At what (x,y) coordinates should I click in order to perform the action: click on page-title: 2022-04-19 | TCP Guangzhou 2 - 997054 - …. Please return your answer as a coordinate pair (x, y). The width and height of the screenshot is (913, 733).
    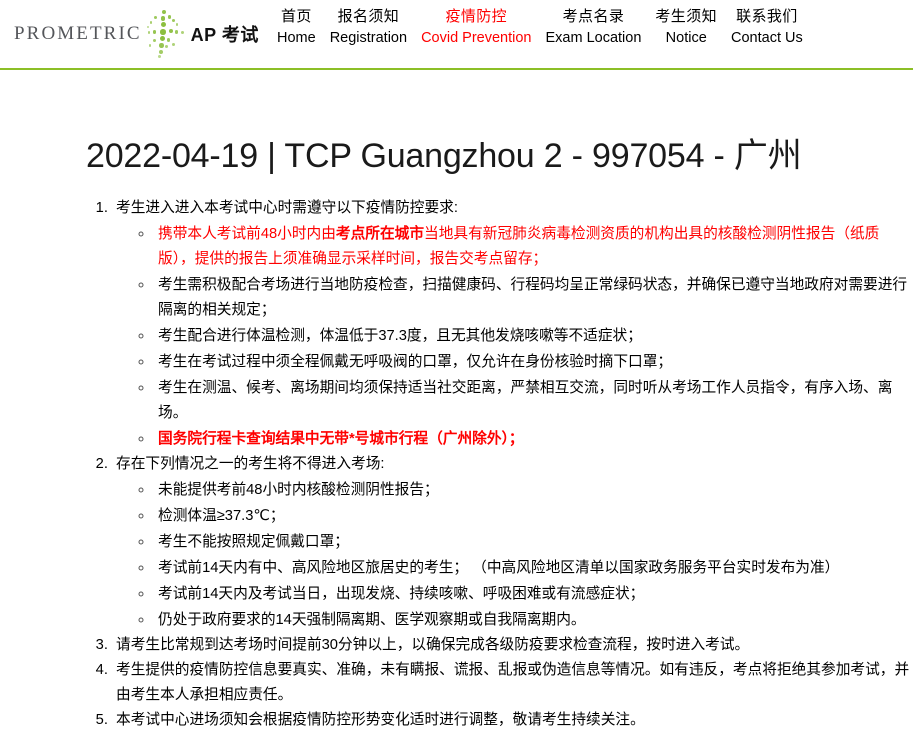
    Looking at the image, I should click on (444, 156).